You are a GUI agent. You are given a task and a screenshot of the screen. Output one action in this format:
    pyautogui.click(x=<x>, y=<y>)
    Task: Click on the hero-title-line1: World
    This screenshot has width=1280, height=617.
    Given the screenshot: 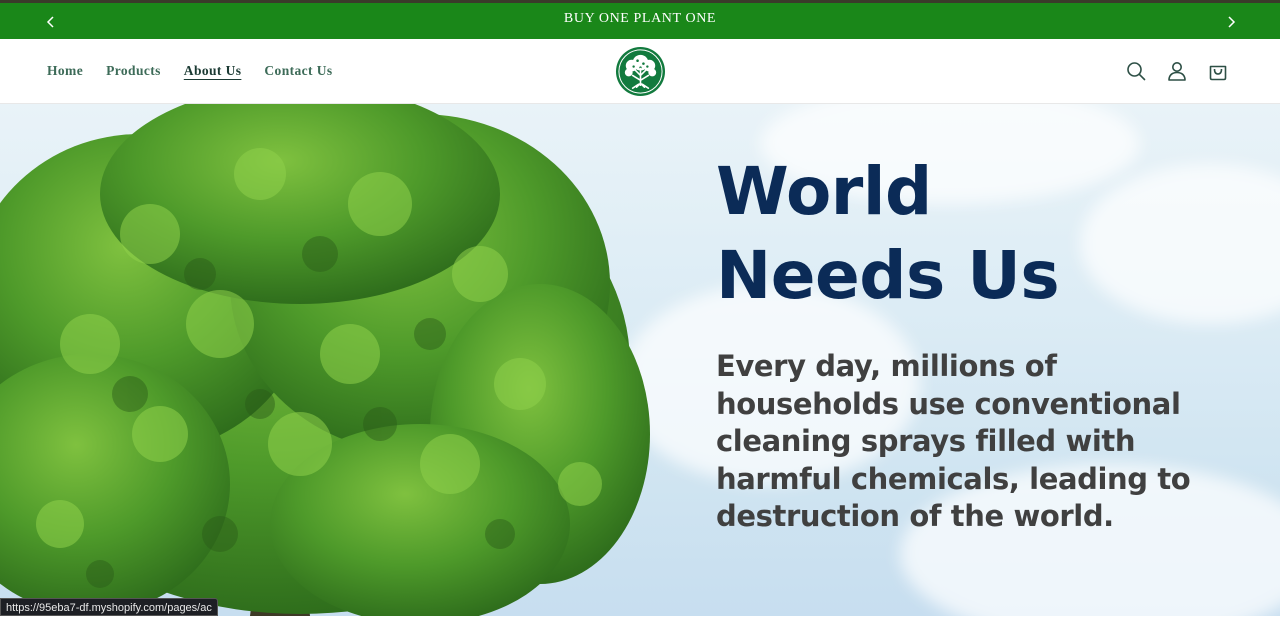 What is the action you would take?
    pyautogui.click(x=824, y=191)
    